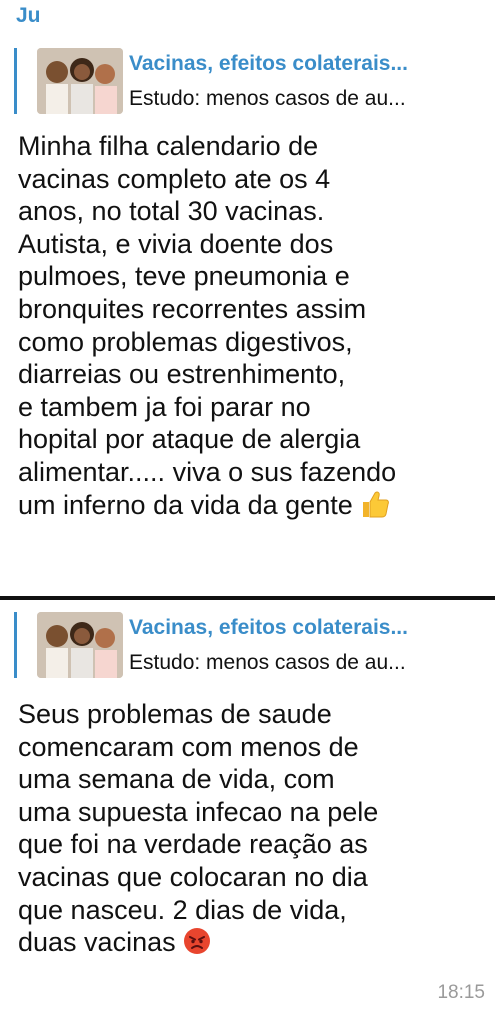  I want to click on thumbs-up-icon, so click(375, 508).